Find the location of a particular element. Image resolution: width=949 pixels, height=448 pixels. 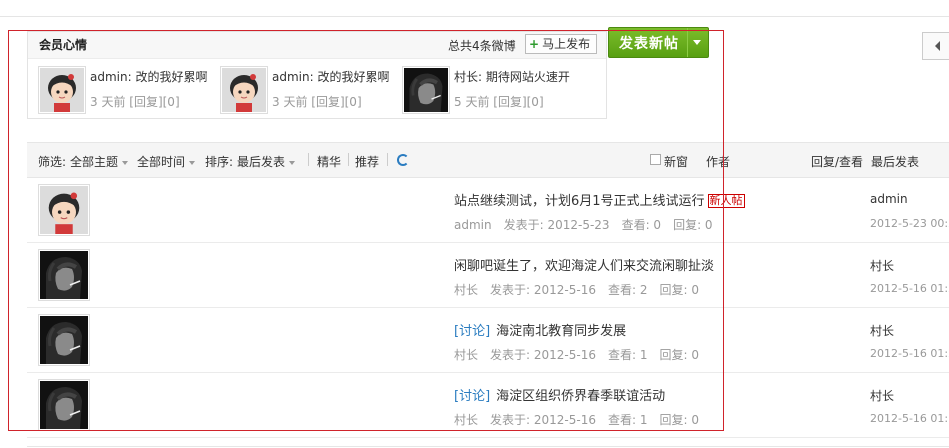

thread-title: 闲聊吧诞生了，欢迎海淀人们来交流闲聊扯淡 is located at coordinates (584, 264).